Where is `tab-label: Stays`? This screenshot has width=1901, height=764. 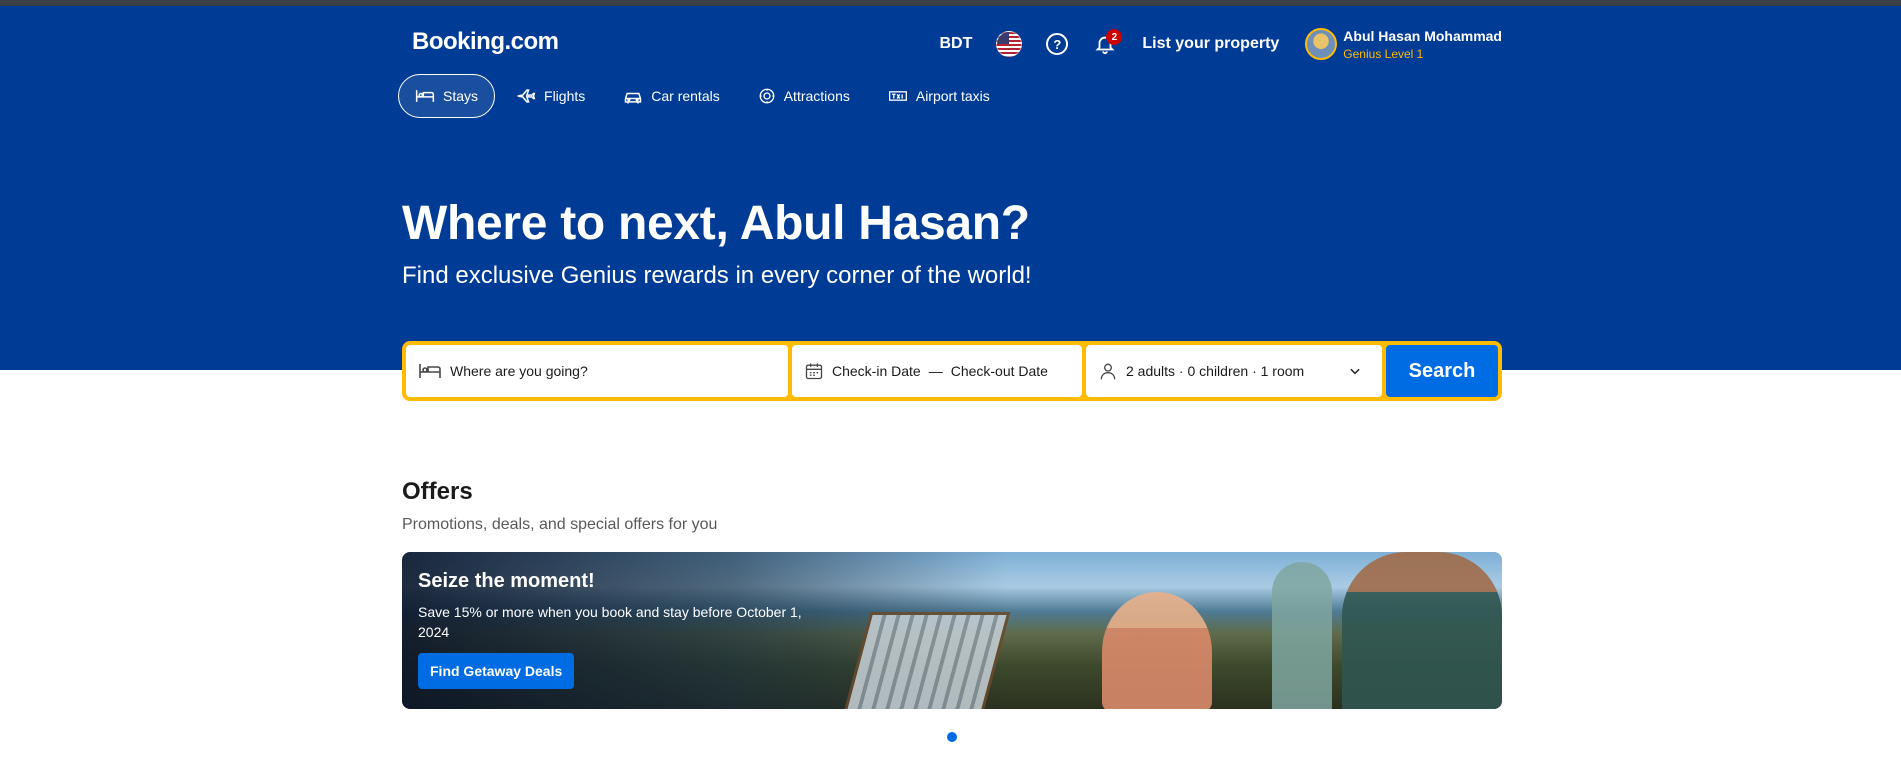
tab-label: Stays is located at coordinates (461, 96).